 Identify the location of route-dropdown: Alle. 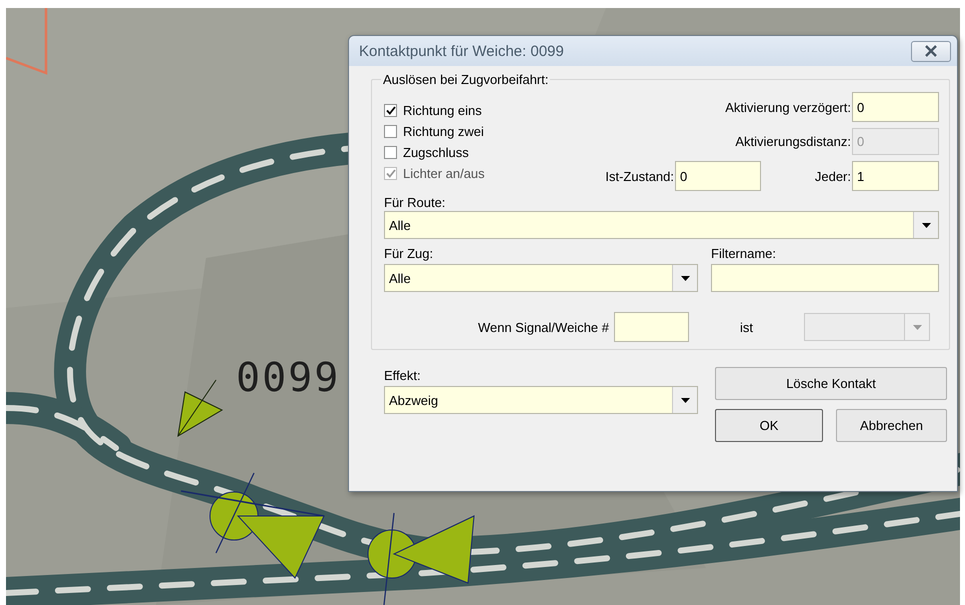
(661, 225).